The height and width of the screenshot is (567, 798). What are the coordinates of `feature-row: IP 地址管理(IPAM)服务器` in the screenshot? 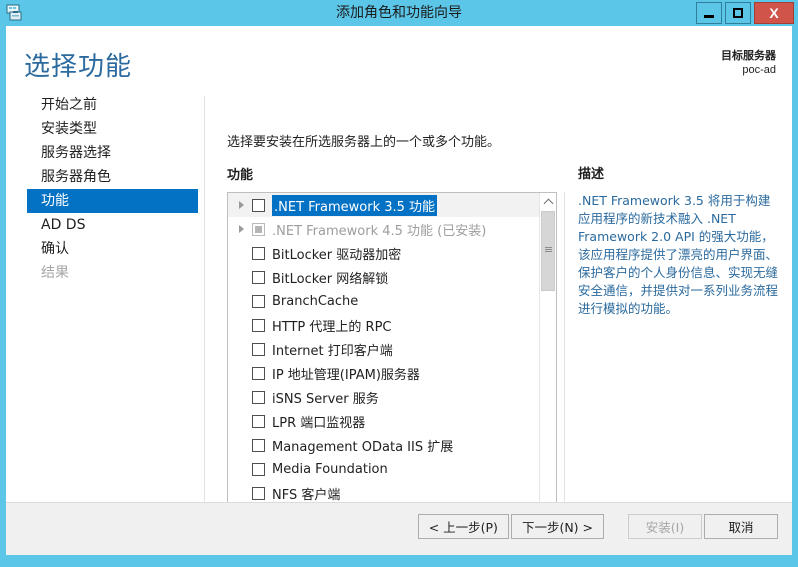 It's located at (383, 373).